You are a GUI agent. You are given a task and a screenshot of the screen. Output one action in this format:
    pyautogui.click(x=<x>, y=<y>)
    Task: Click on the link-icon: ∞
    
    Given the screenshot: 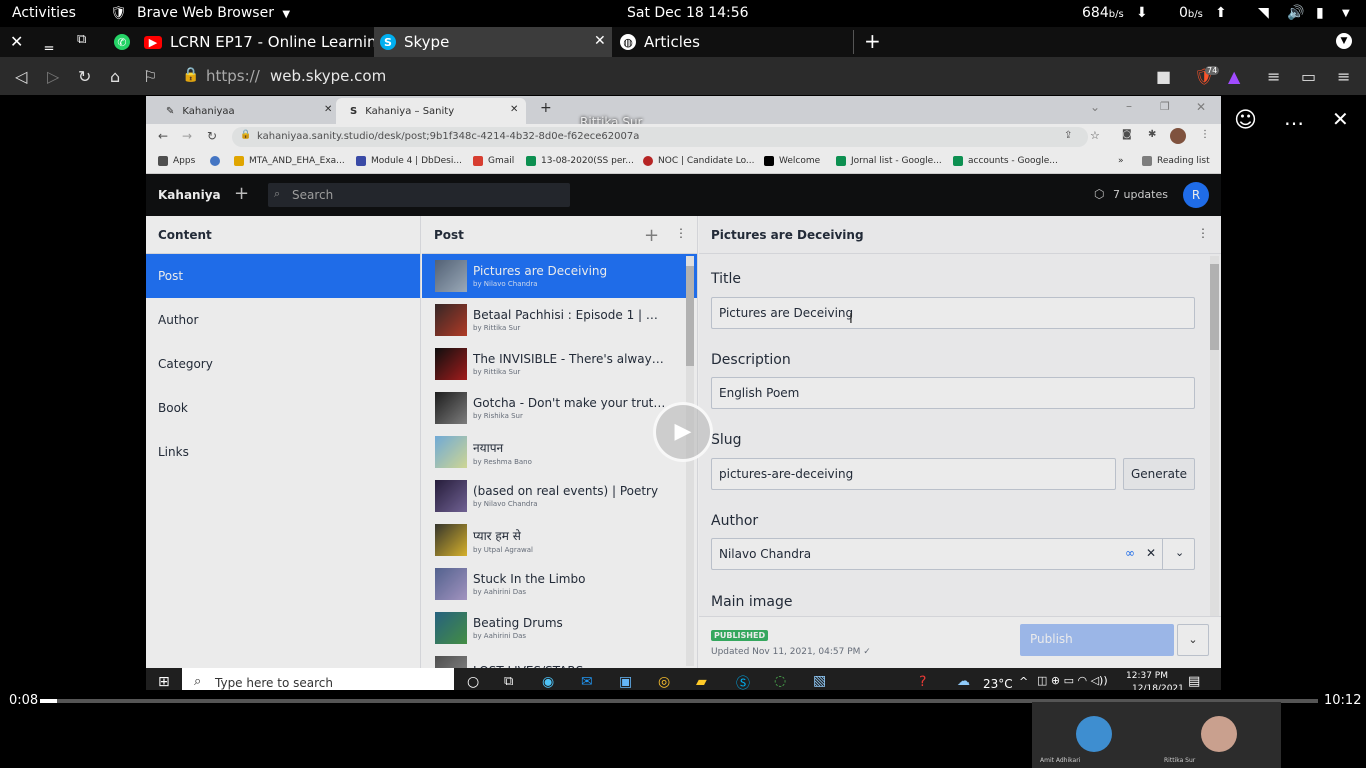 What is the action you would take?
    pyautogui.click(x=1130, y=553)
    